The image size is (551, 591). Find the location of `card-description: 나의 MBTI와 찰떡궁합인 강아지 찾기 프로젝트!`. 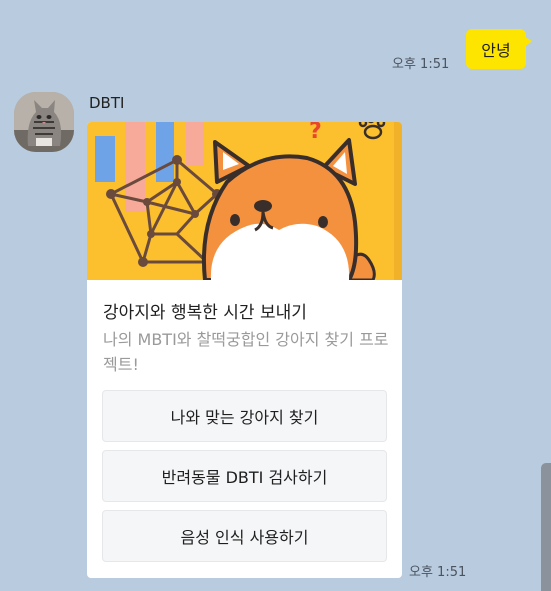

card-description: 나의 MBTI와 찰떡궁합인 강아지 찾기 프로젝트! is located at coordinates (246, 352).